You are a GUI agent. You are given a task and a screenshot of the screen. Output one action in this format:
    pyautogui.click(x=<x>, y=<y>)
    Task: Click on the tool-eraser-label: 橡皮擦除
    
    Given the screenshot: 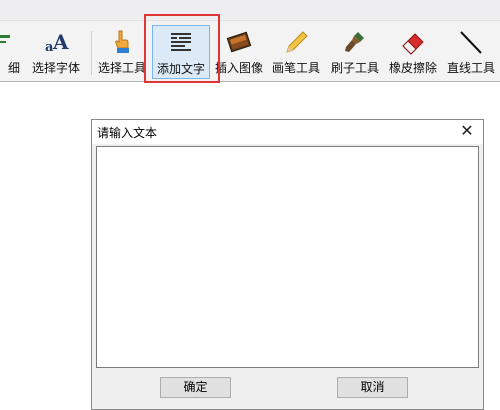 What is the action you would take?
    pyautogui.click(x=412, y=68)
    